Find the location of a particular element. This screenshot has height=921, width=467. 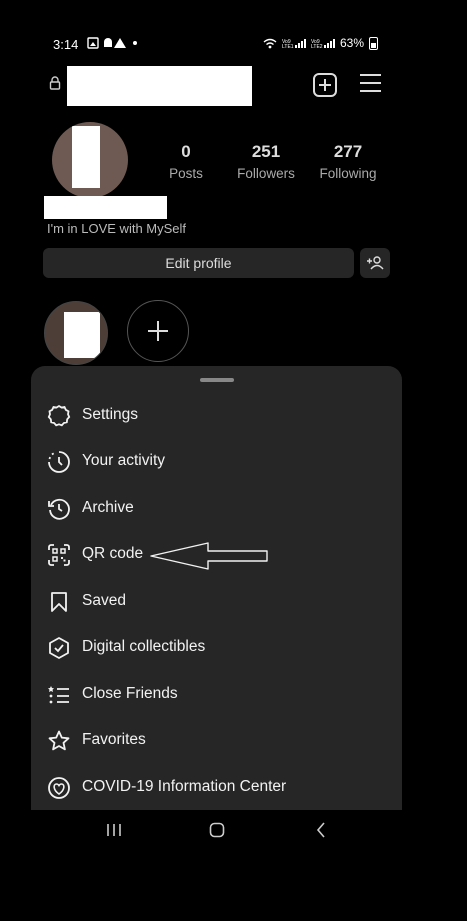

following-stat: 277 Following is located at coordinates (348, 161).